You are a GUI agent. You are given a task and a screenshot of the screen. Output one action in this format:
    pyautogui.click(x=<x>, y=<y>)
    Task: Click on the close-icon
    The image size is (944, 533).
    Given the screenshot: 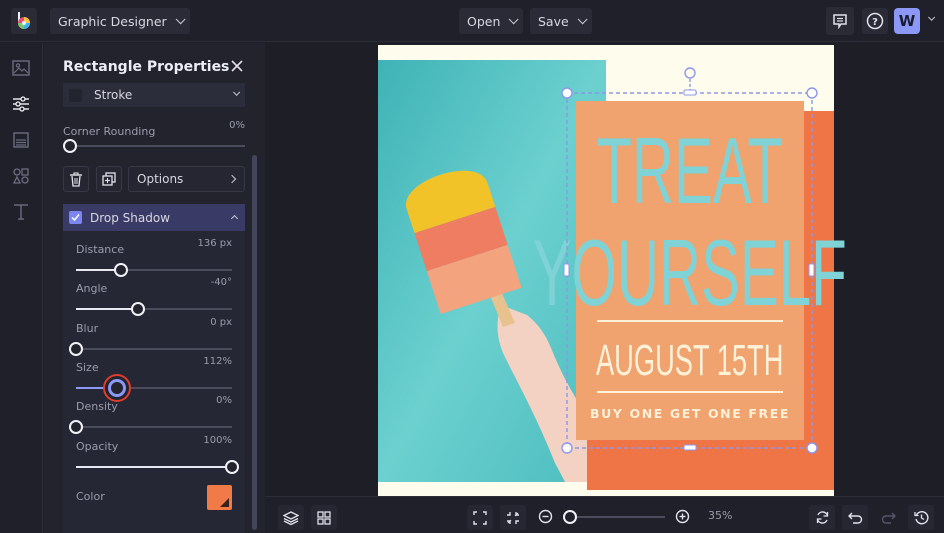 What is the action you would take?
    pyautogui.click(x=237, y=66)
    